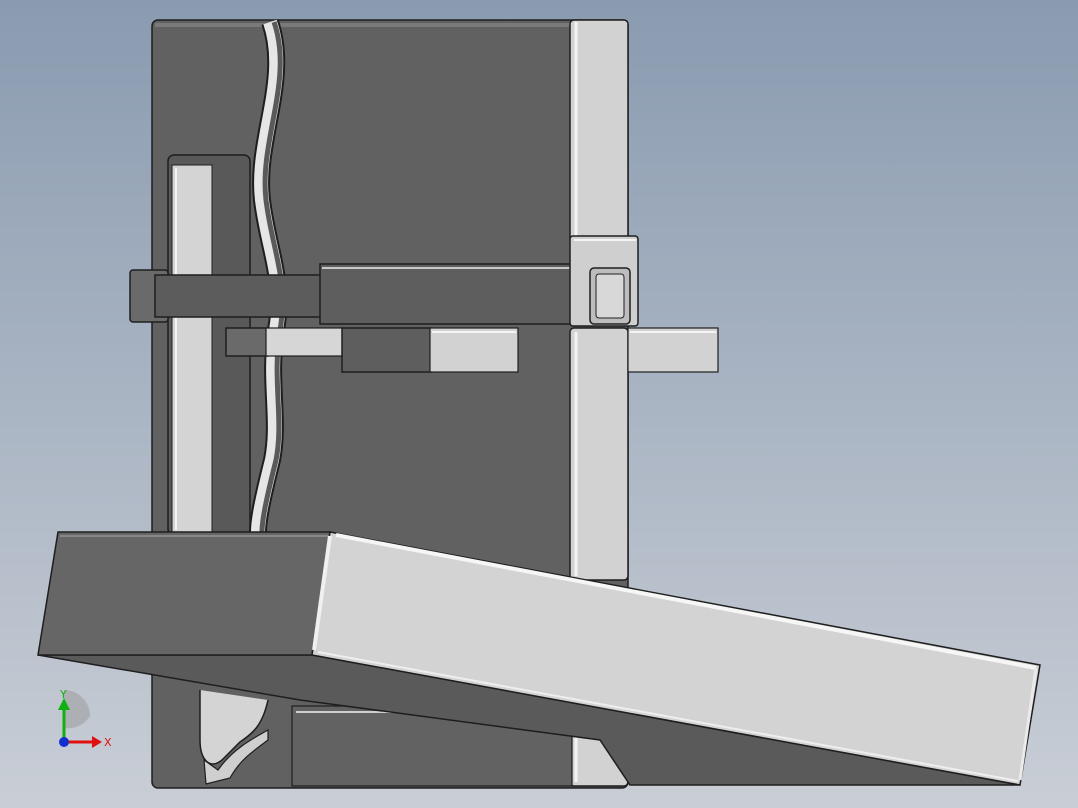 This screenshot has height=808, width=1078. What do you see at coordinates (599, 454) in the screenshot?
I see `right-lower-rail` at bounding box center [599, 454].